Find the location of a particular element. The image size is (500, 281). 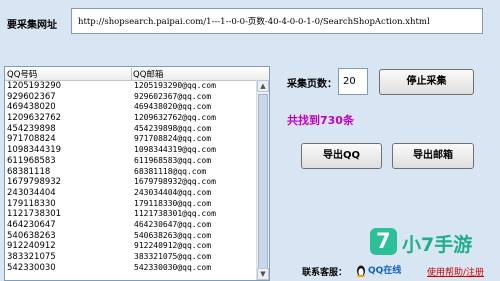

list-row: 469438020 469438020@qq.com is located at coordinates (137, 107).